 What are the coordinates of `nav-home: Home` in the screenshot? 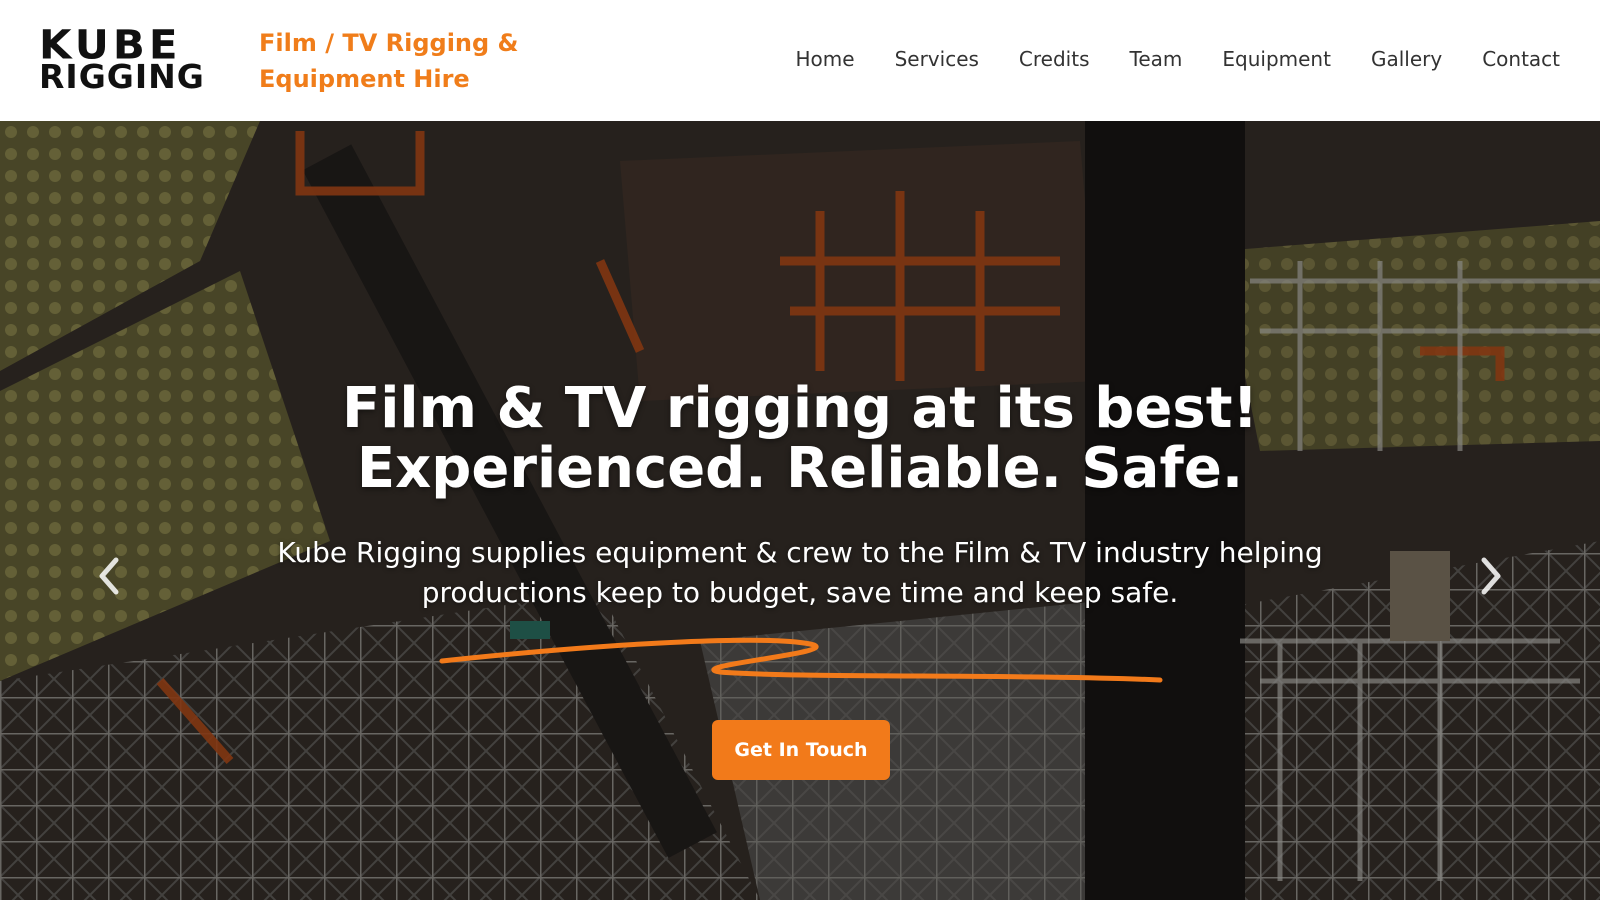 It's located at (825, 59).